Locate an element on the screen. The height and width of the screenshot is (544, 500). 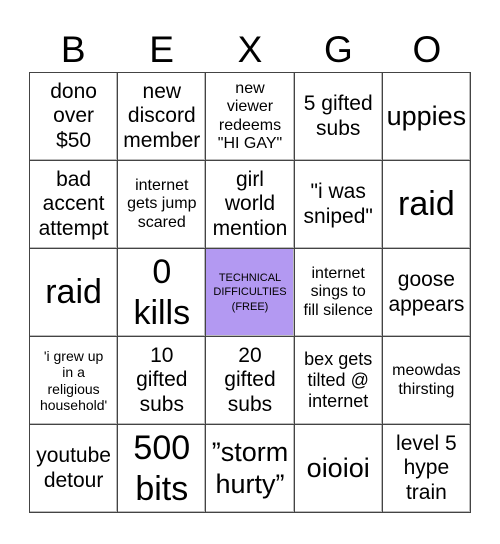
header-letter: X is located at coordinates (250, 49).